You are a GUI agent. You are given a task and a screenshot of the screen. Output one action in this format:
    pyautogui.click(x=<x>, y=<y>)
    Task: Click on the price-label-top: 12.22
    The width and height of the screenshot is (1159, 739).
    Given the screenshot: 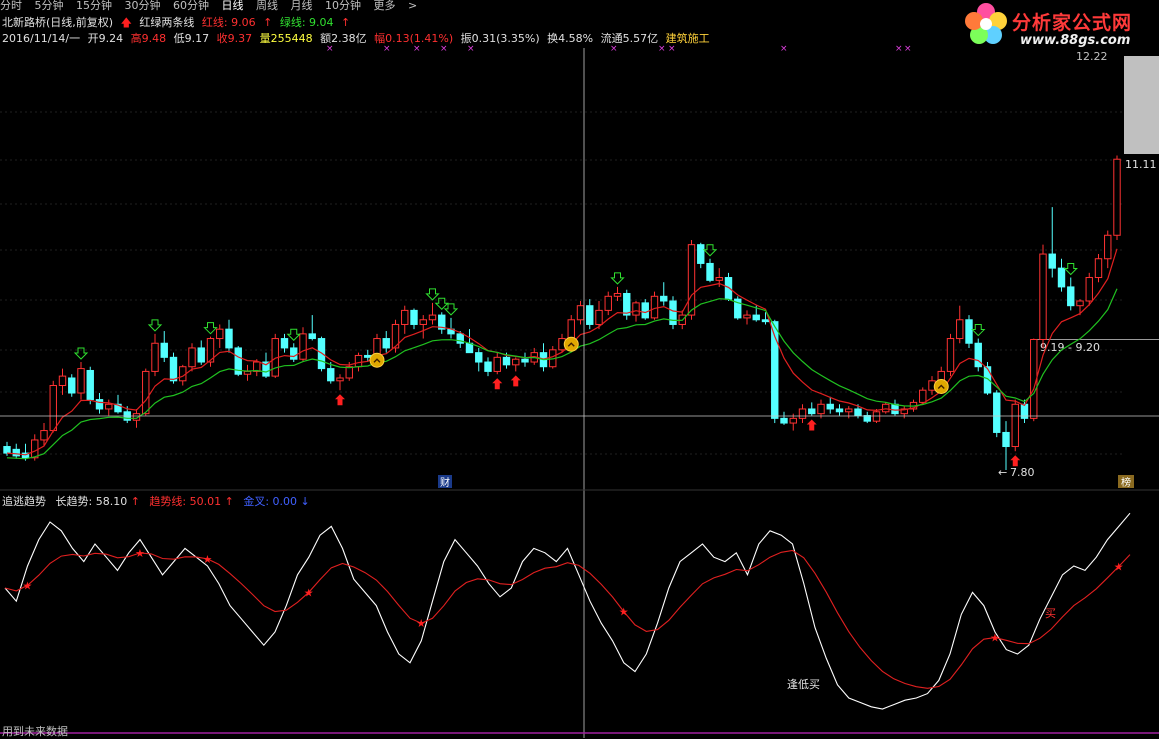 What is the action you would take?
    pyautogui.click(x=1092, y=56)
    